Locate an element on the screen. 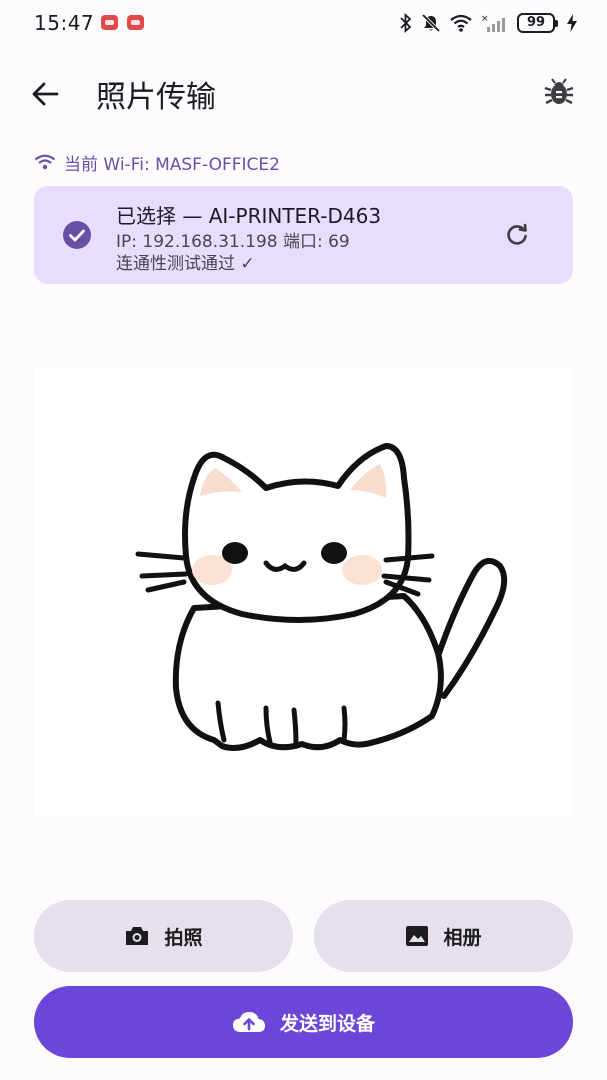  back-button is located at coordinates (46, 94).